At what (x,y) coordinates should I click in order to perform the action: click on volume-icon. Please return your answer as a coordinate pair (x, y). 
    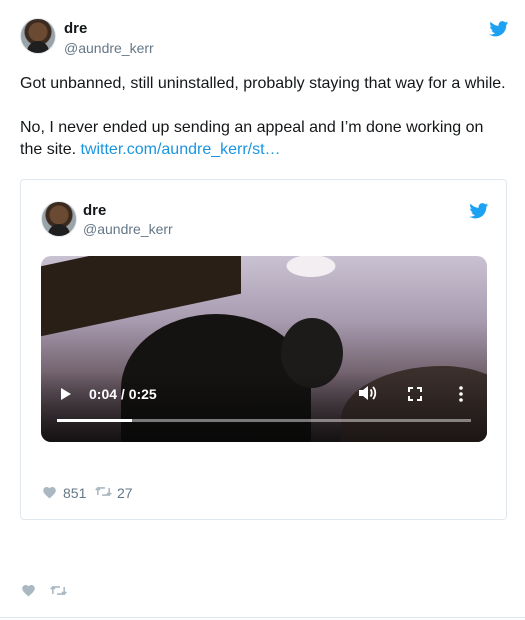
    Looking at the image, I should click on (368, 393).